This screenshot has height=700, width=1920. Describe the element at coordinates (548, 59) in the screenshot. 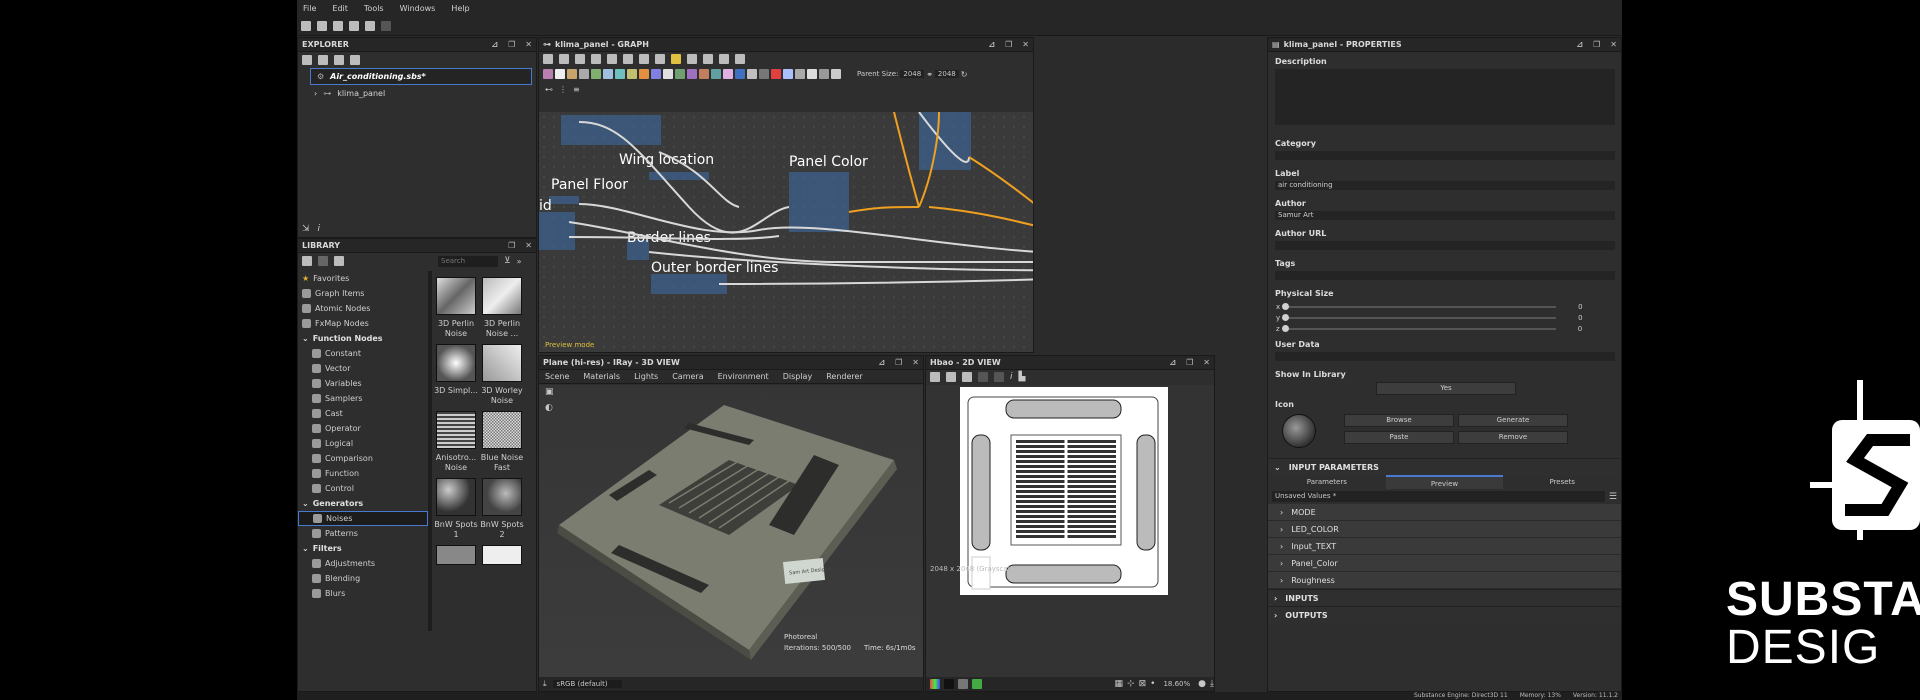

I see `frame-all-icon` at that location.